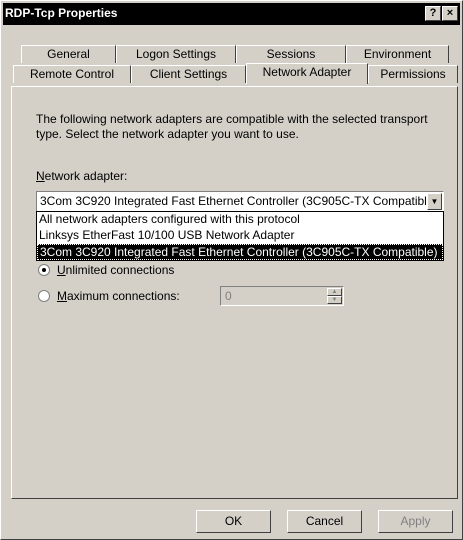 This screenshot has width=463, height=540. Describe the element at coordinates (415, 521) in the screenshot. I see `apply-button: Apply` at that location.